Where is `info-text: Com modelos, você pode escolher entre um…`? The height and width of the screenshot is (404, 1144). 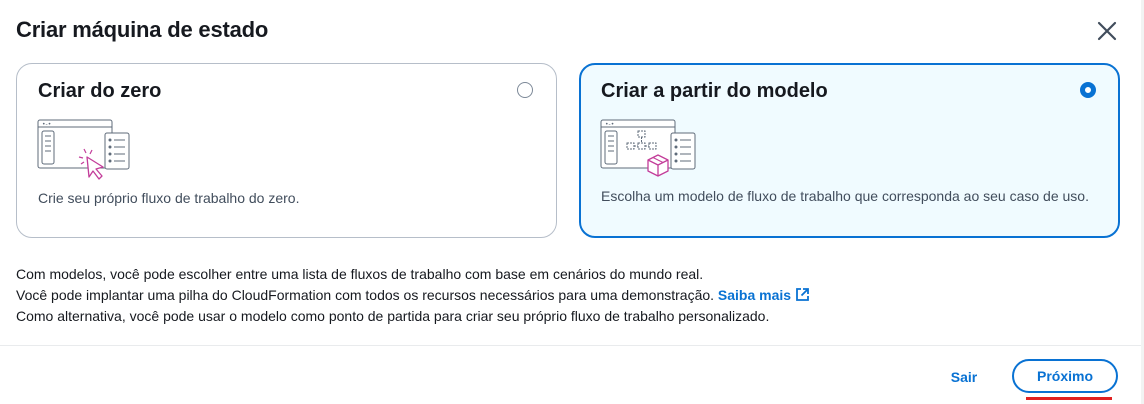 info-text: Com modelos, você pode escolher entre um… is located at coordinates (413, 295).